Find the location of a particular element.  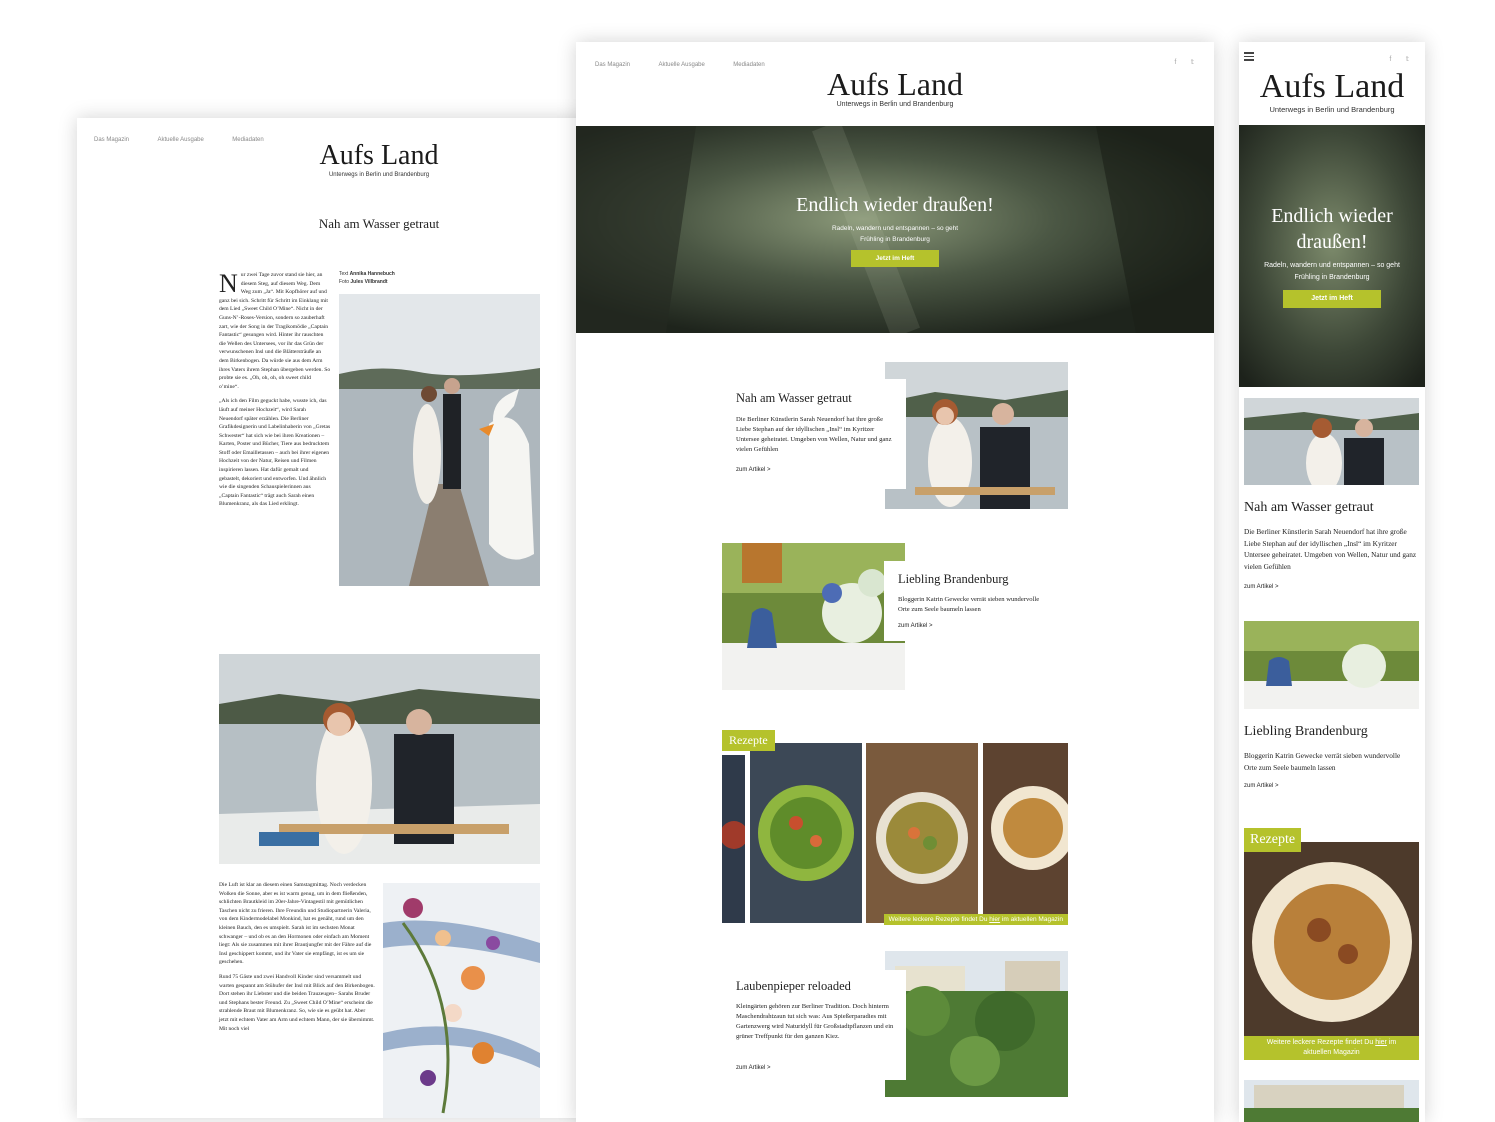

mobile-card-3-image is located at coordinates (1331, 1101).